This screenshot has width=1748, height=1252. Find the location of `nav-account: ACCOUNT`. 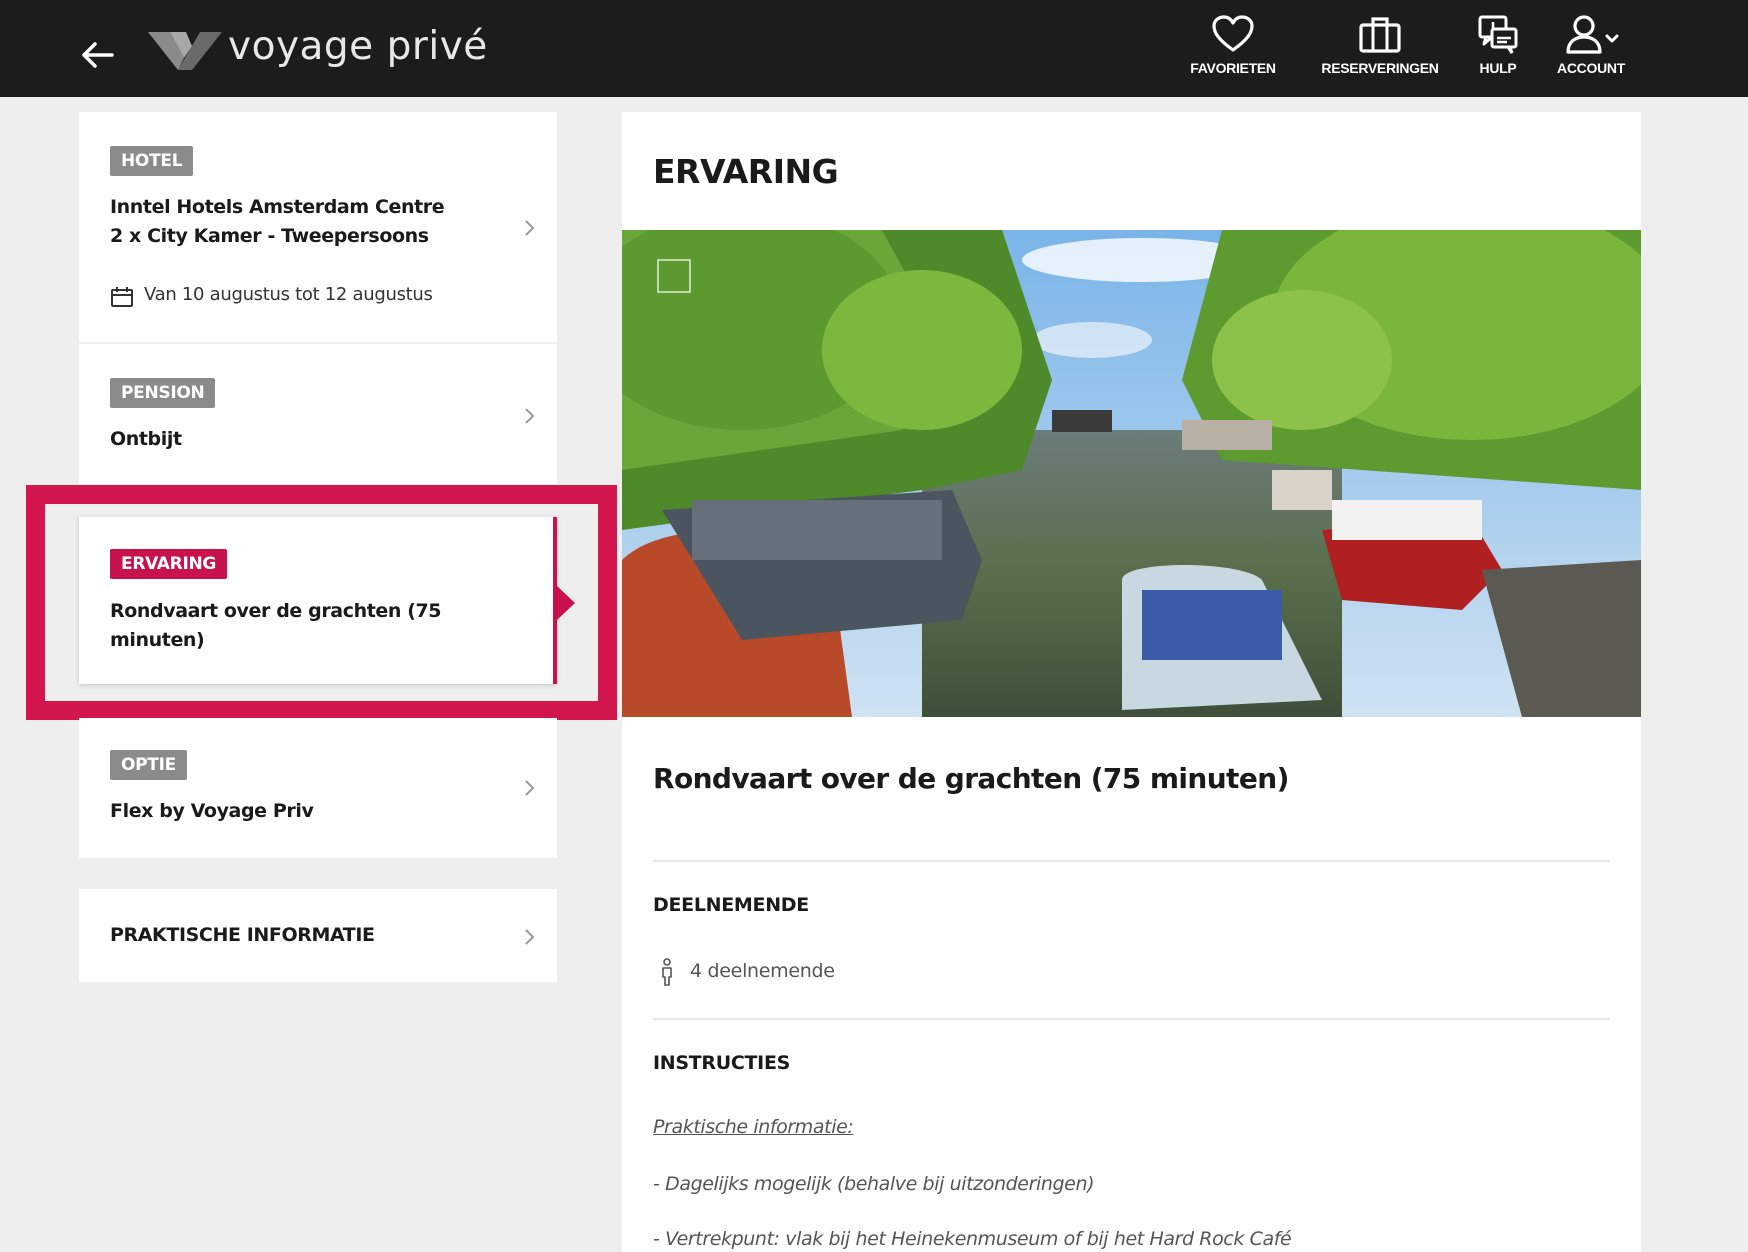

nav-account: ACCOUNT is located at coordinates (1591, 50).